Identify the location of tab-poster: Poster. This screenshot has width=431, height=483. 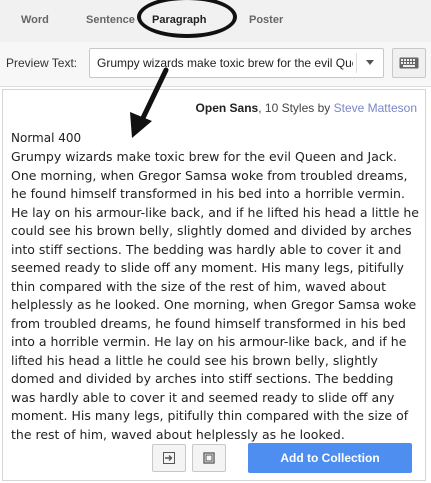
(266, 20).